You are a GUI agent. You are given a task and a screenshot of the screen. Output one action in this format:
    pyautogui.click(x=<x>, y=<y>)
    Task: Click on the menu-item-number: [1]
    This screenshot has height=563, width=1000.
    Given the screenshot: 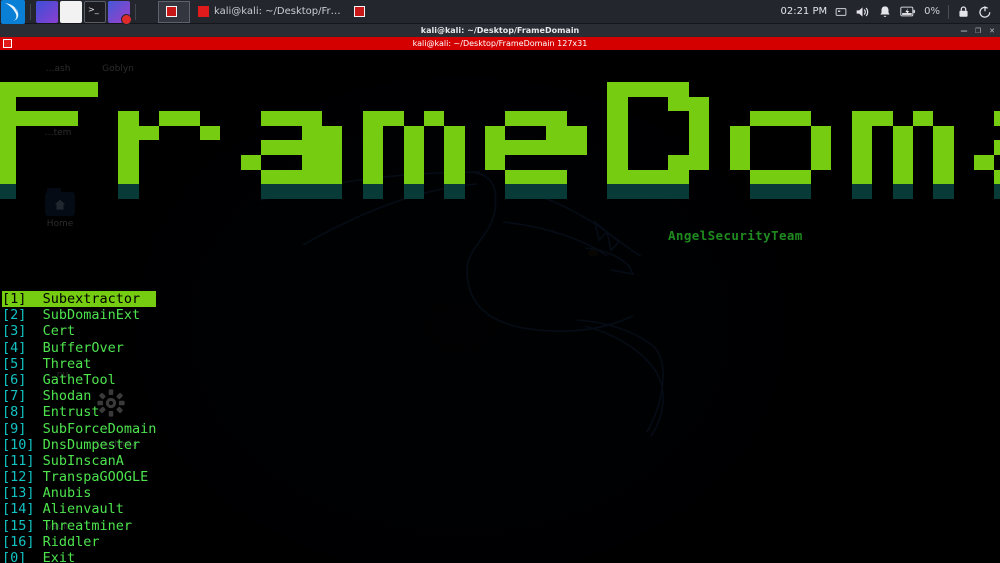 What is the action you would take?
    pyautogui.click(x=18, y=299)
    